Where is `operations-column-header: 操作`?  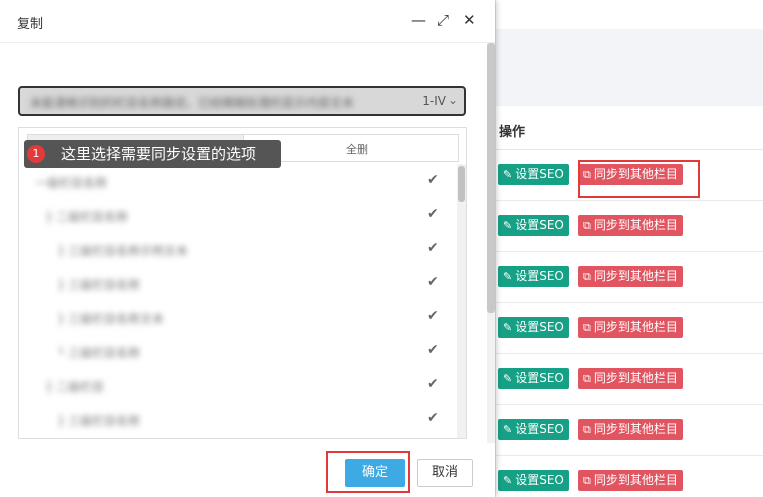
operations-column-header: 操作 is located at coordinates (512, 132).